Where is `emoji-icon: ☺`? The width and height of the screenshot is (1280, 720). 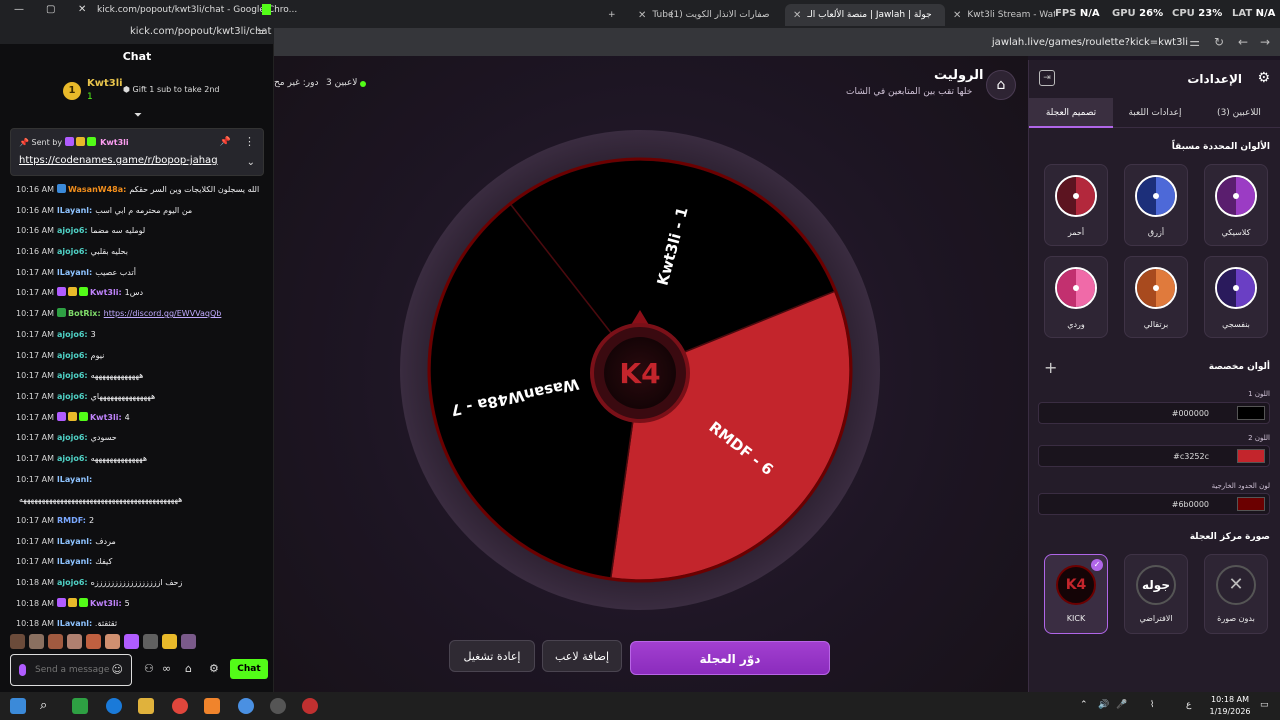
emoji-icon: ☺ is located at coordinates (117, 669).